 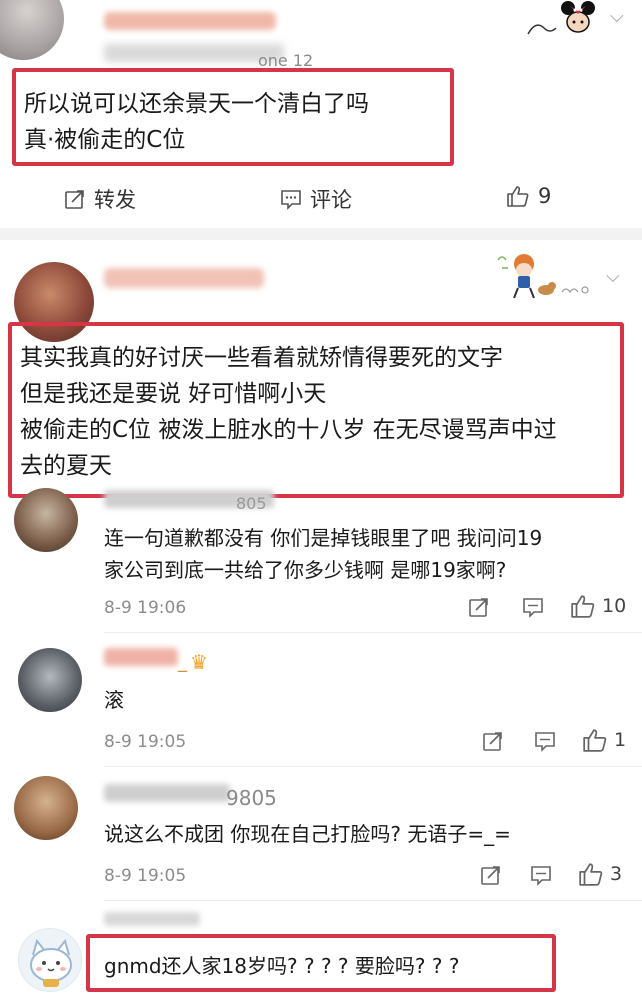 What do you see at coordinates (288, 430) in the screenshot?
I see `post-text-line: 被偷走的C位 被泼上脏水的十八岁 在无尽谩骂声中过` at bounding box center [288, 430].